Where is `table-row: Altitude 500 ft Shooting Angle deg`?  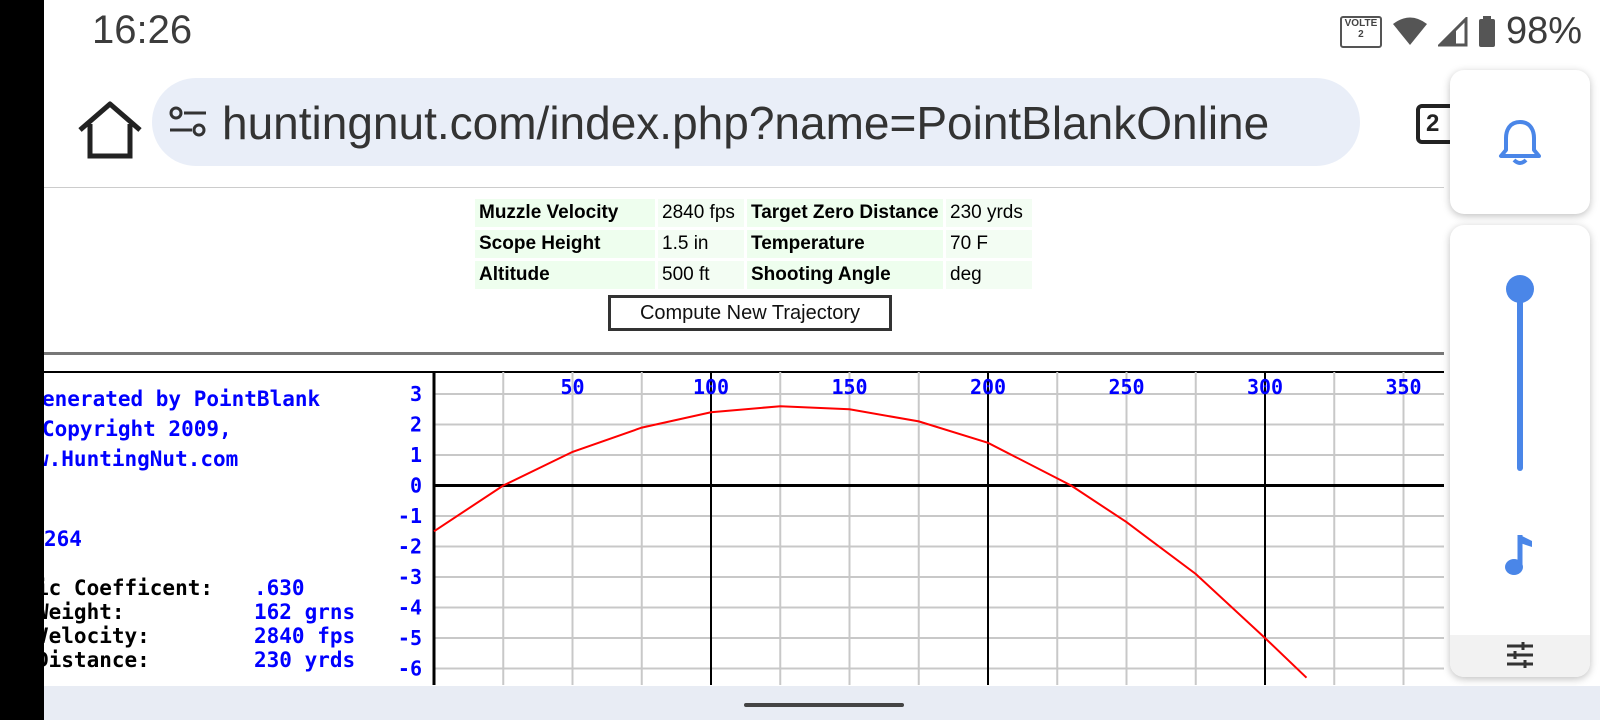
table-row: Altitude 500 ft Shooting Angle deg is located at coordinates (753, 275).